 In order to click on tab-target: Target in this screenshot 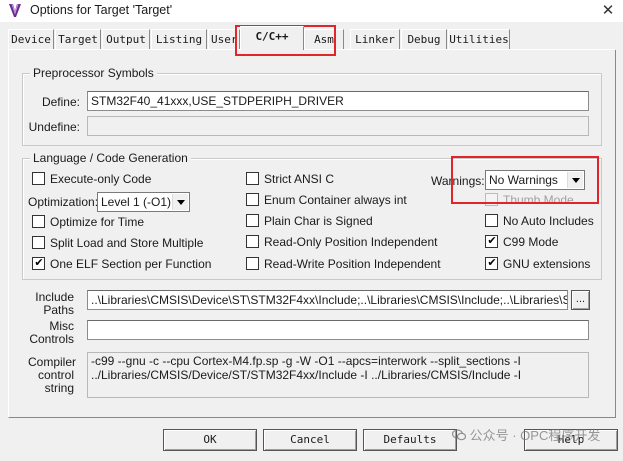, I will do `click(78, 39)`.